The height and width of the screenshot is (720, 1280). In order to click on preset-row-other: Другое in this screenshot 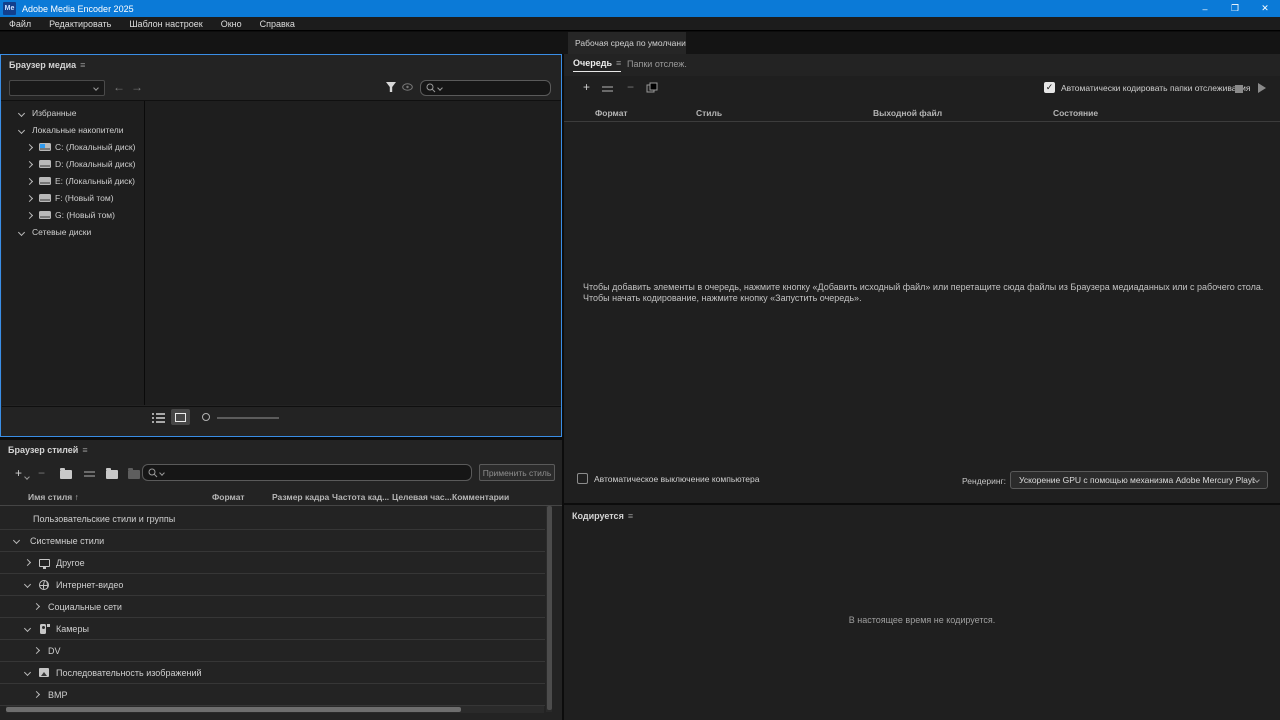, I will do `click(272, 563)`.